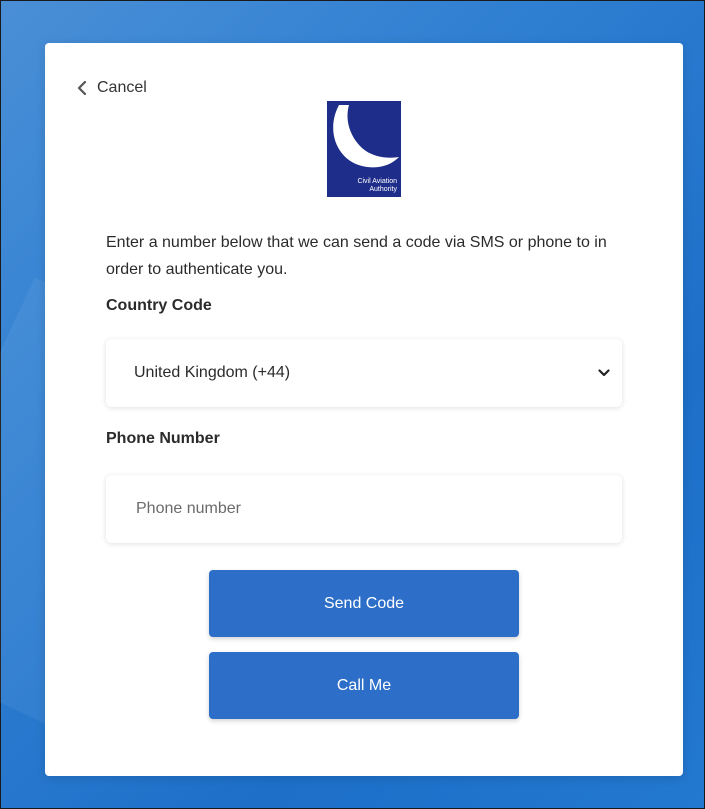 This screenshot has width=705, height=809. What do you see at coordinates (377, 181) in the screenshot?
I see `logo-text-line1: Civil Aviation` at bounding box center [377, 181].